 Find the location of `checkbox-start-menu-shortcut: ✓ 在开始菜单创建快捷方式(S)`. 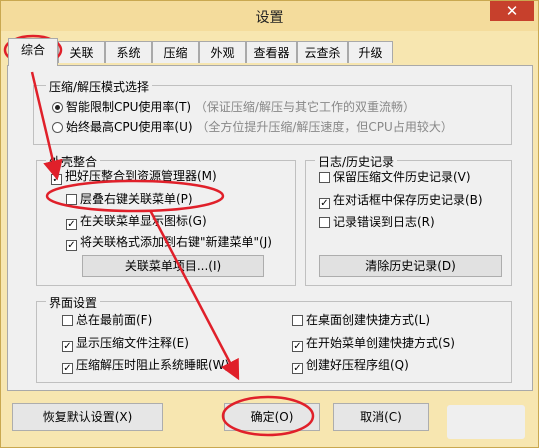

checkbox-start-menu-shortcut: ✓ 在开始菜单创建快捷方式(S) is located at coordinates (373, 343).